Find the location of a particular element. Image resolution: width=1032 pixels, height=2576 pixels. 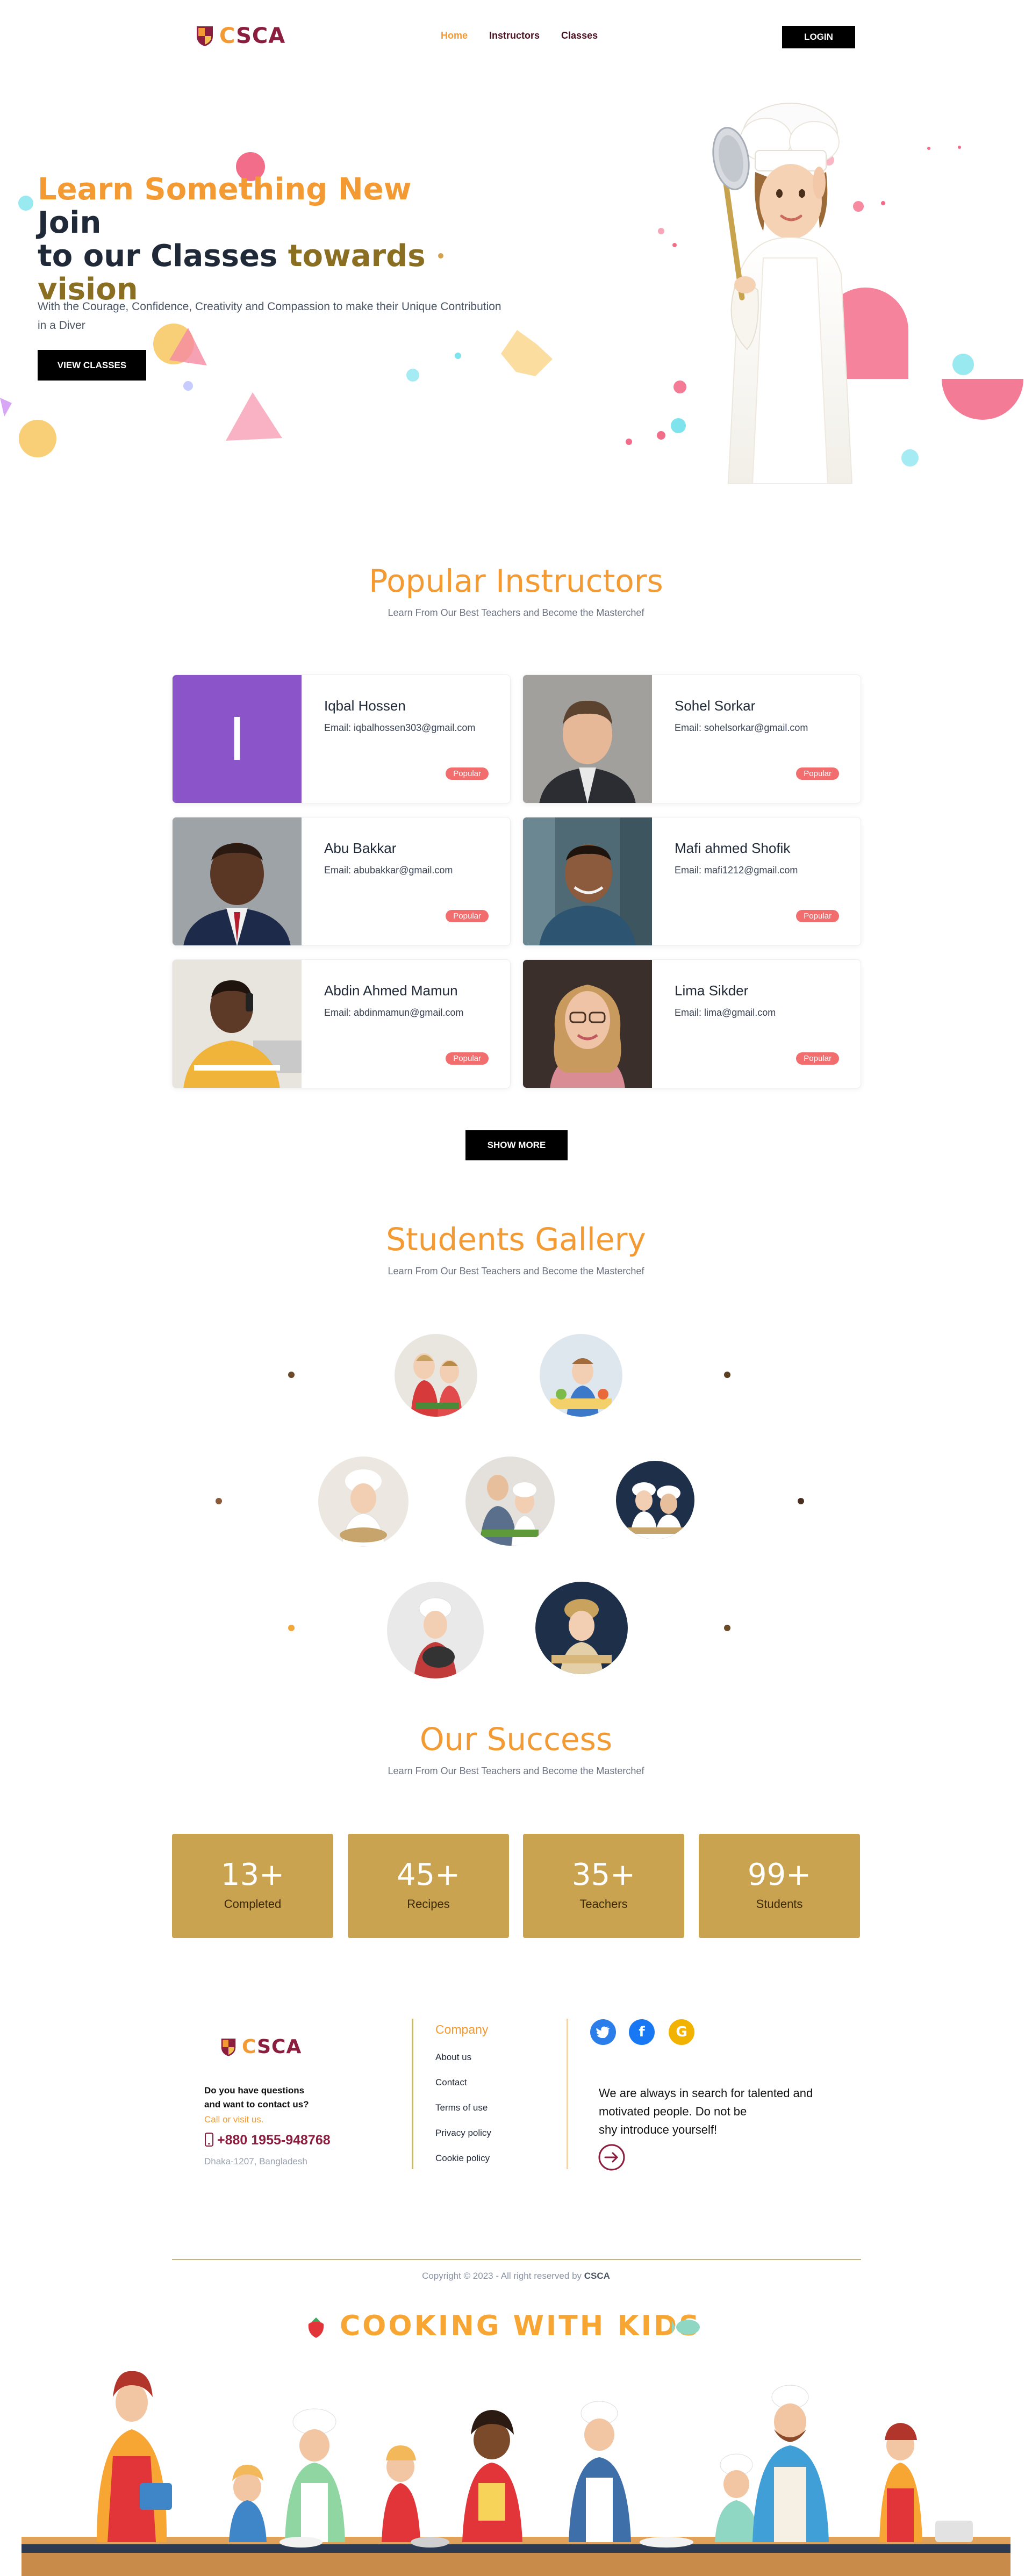

child-chef-image is located at coordinates (782, 293).